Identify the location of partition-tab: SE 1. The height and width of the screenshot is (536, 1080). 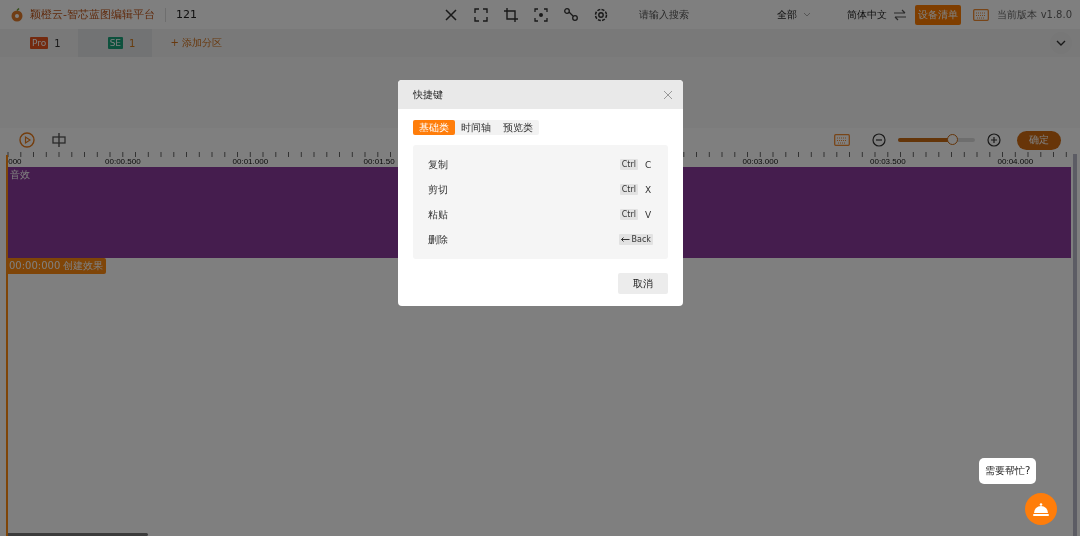
(115, 43).